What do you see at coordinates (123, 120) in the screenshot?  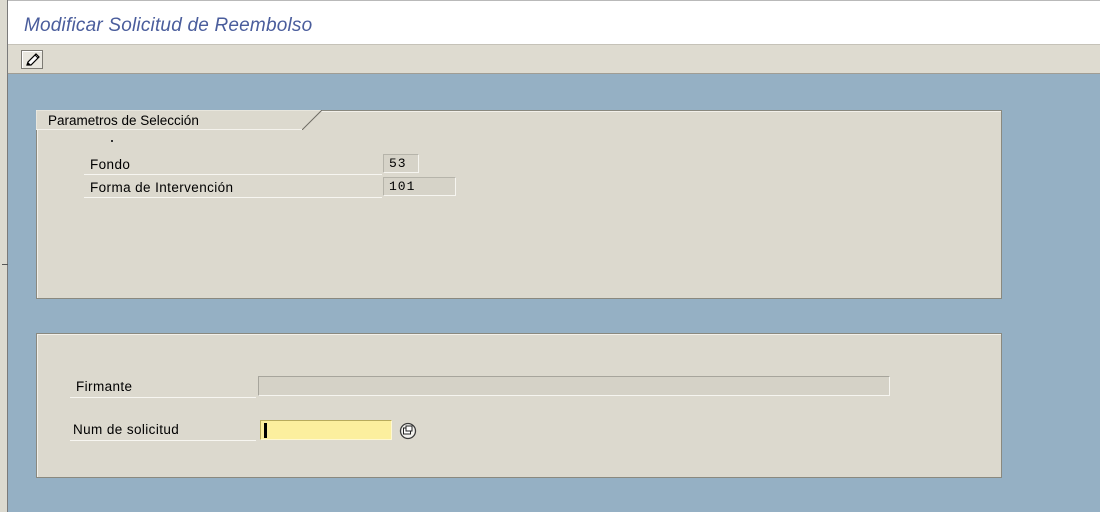 I see `selection-parameters-title: Parametros de Selección` at bounding box center [123, 120].